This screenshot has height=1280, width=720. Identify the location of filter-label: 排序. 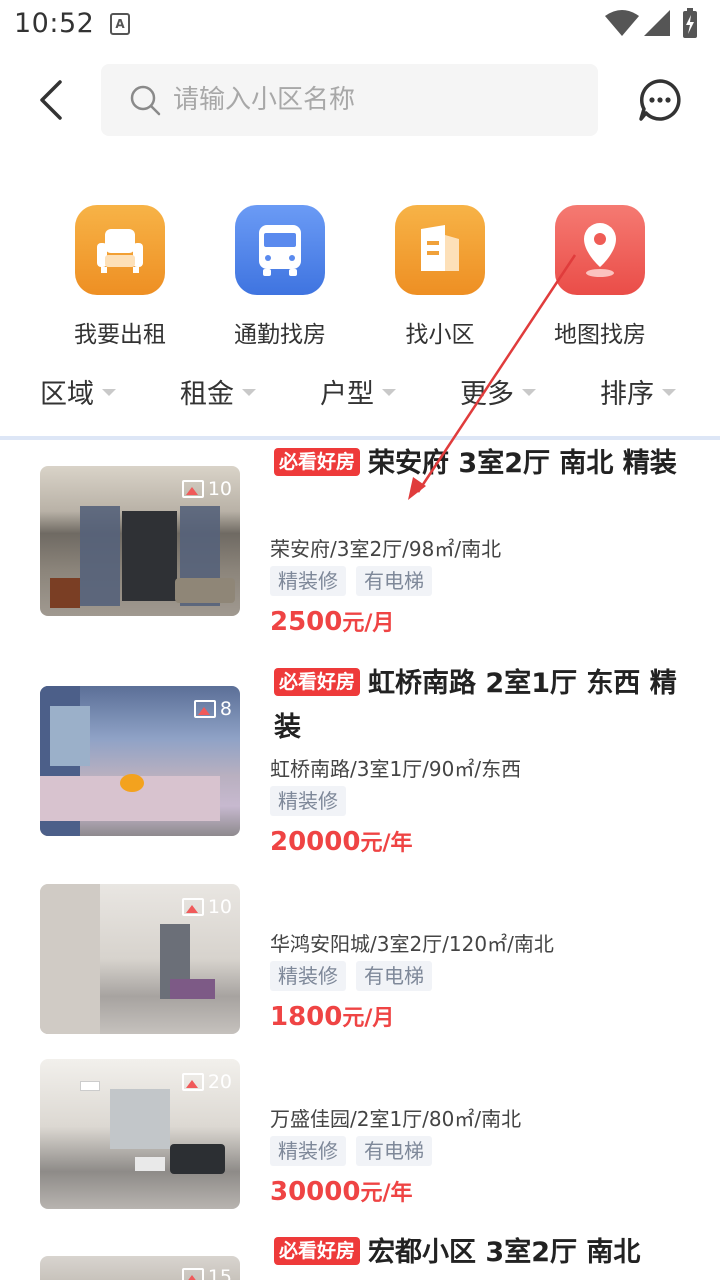
(627, 394).